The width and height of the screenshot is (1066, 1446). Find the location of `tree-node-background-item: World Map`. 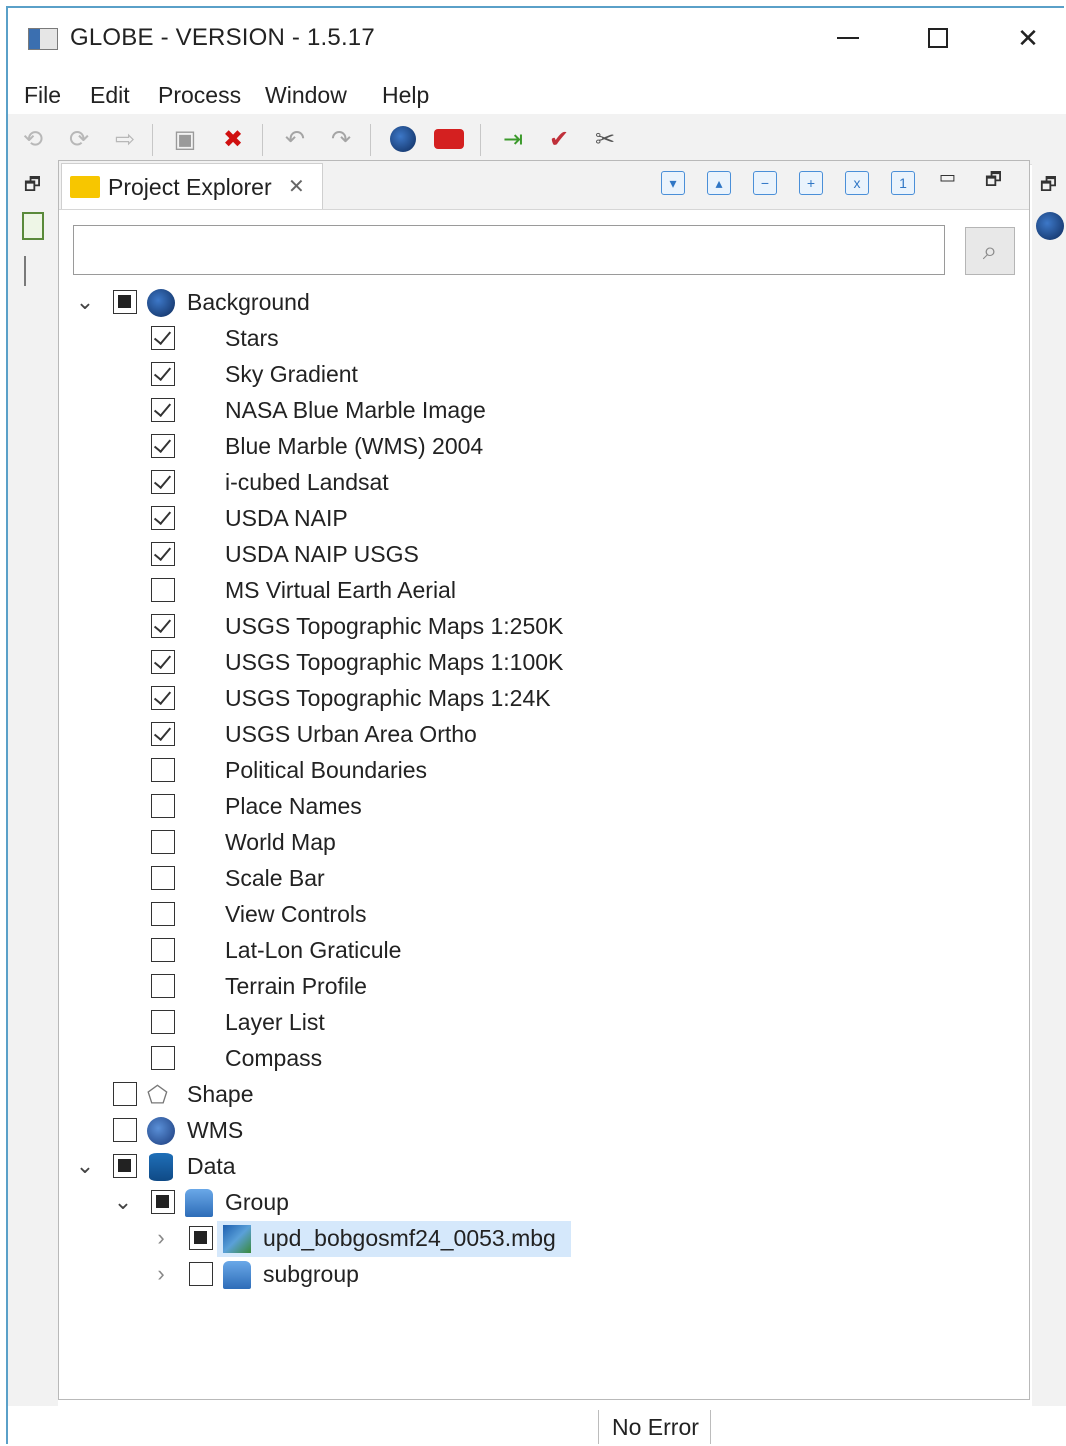

tree-node-background-item: World Map is located at coordinates (544, 843).